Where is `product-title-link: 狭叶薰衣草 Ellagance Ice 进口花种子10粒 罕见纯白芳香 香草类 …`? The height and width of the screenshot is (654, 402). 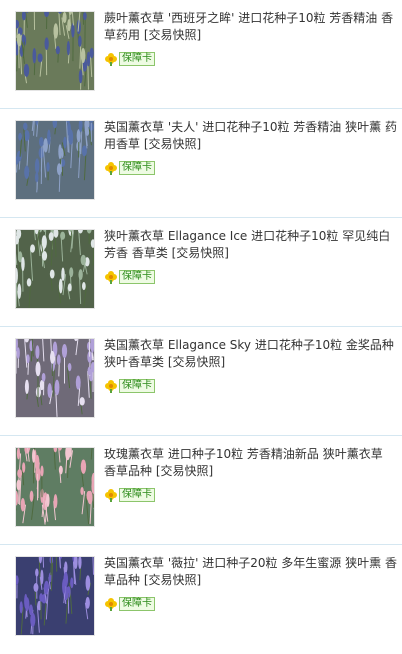 product-title-link: 狭叶薰衣草 Ellagance Ice 进口花种子10粒 罕见纯白芳香 香草类 … is located at coordinates (250, 245).